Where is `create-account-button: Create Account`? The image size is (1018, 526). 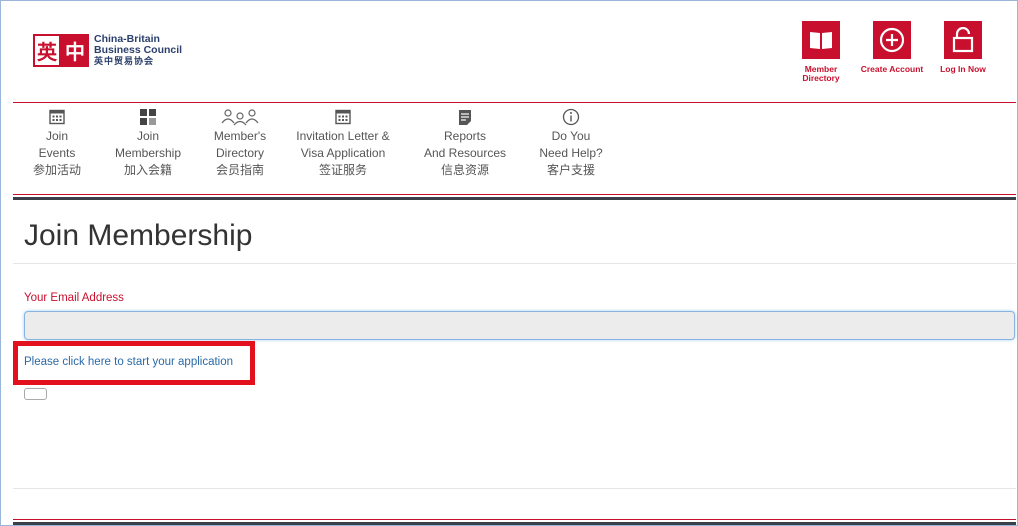 create-account-button: Create Account is located at coordinates (892, 52).